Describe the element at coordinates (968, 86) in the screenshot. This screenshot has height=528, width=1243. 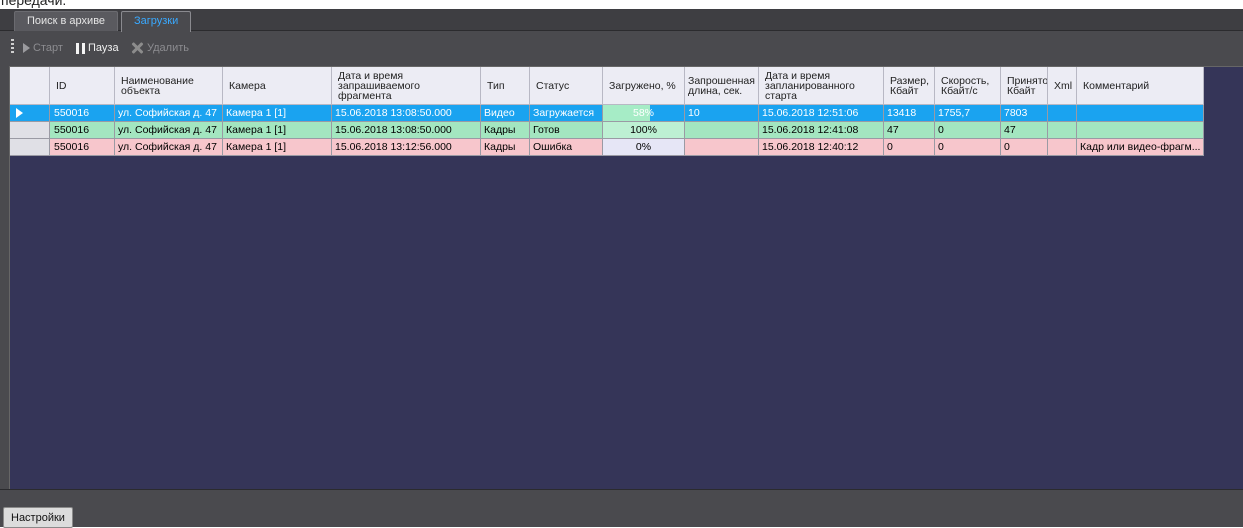
I see `column-header-speed: Скорость, Кбайт/с` at that location.